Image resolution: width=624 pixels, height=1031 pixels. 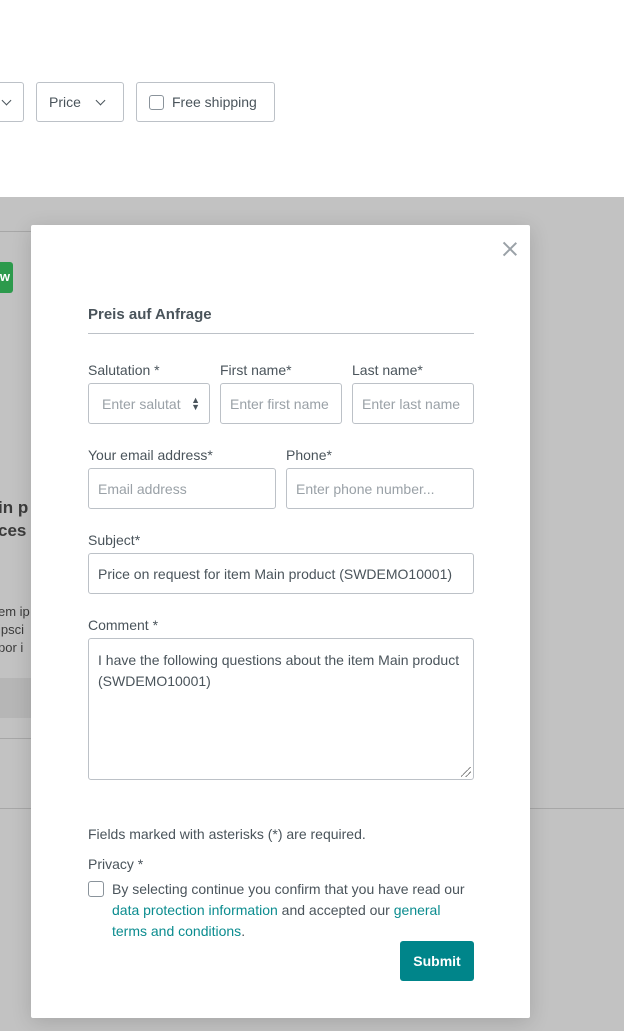 I want to click on first-name-input: Enter first name, so click(x=281, y=403).